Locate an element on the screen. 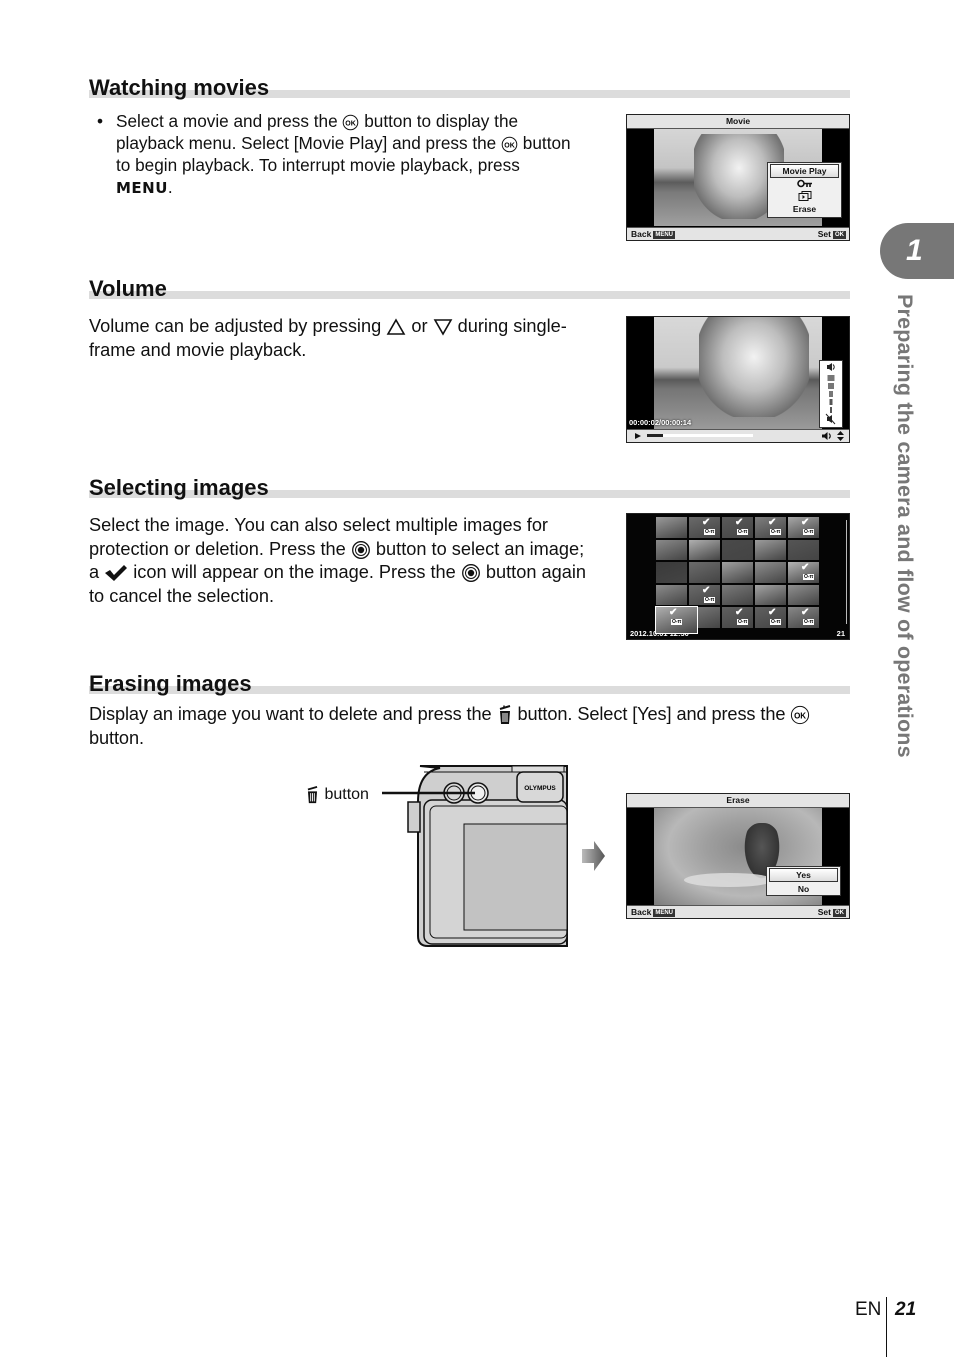  timecode: 00:00:02/00:00:14 is located at coordinates (660, 422).